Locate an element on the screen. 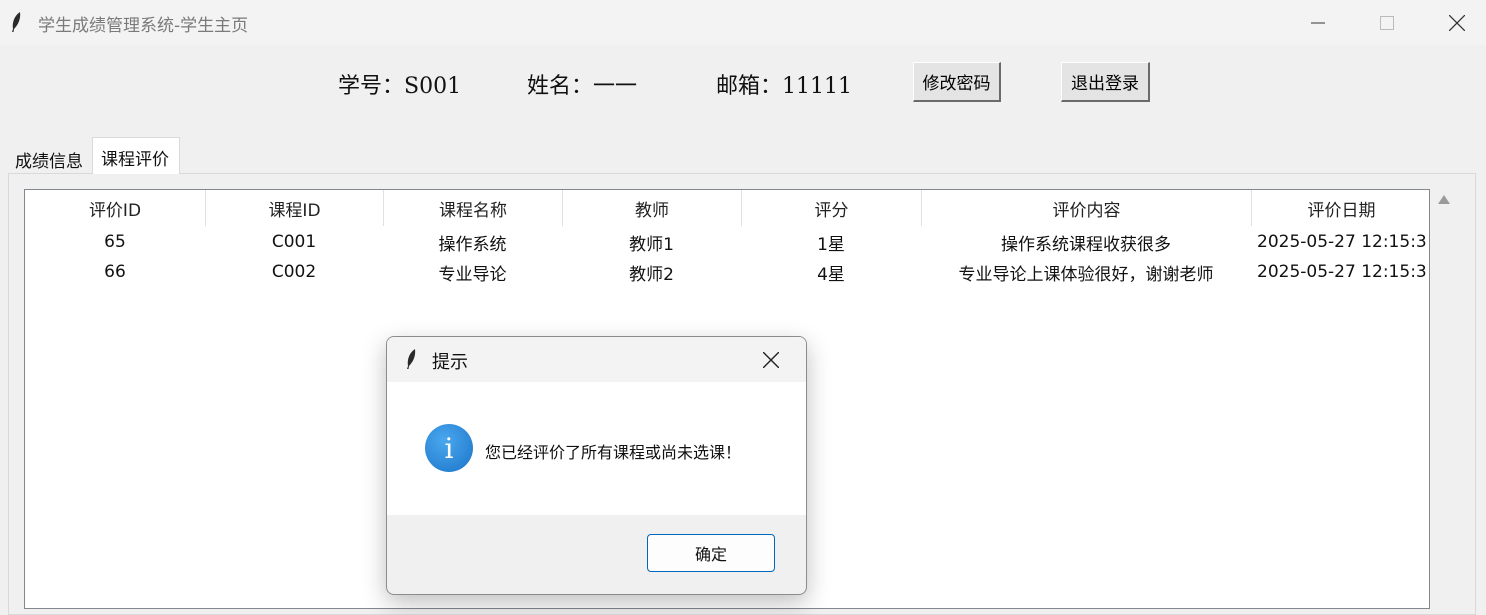  dialog-body: i 您已经评价了所有课程或尚未选课！ is located at coordinates (596, 448).